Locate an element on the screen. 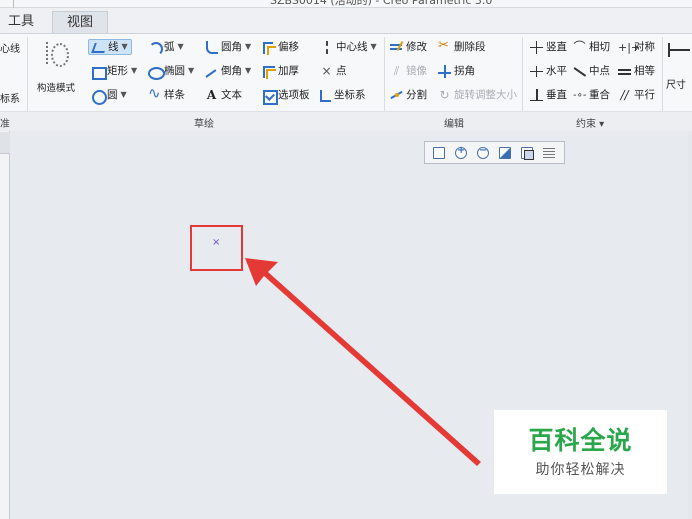 This screenshot has height=519, width=692. coincident-constraint-button: -∘- 重合 is located at coordinates (591, 95).